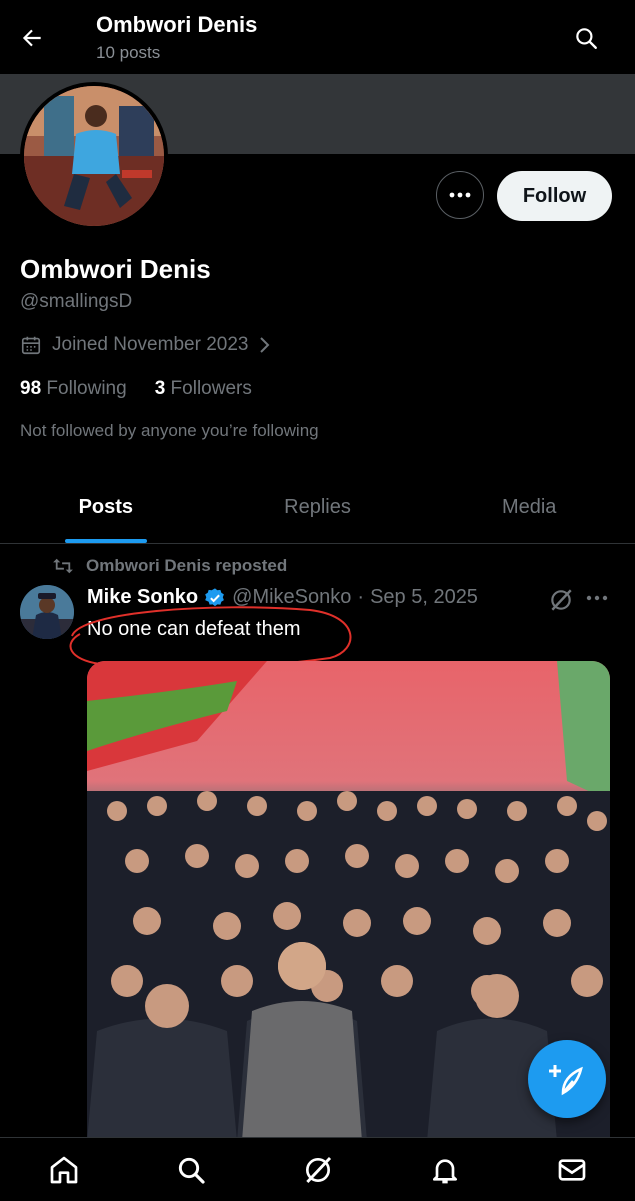 Image resolution: width=635 pixels, height=1201 pixels. I want to click on not-followed-notice: Not followed by anyone you’re following, so click(169, 430).